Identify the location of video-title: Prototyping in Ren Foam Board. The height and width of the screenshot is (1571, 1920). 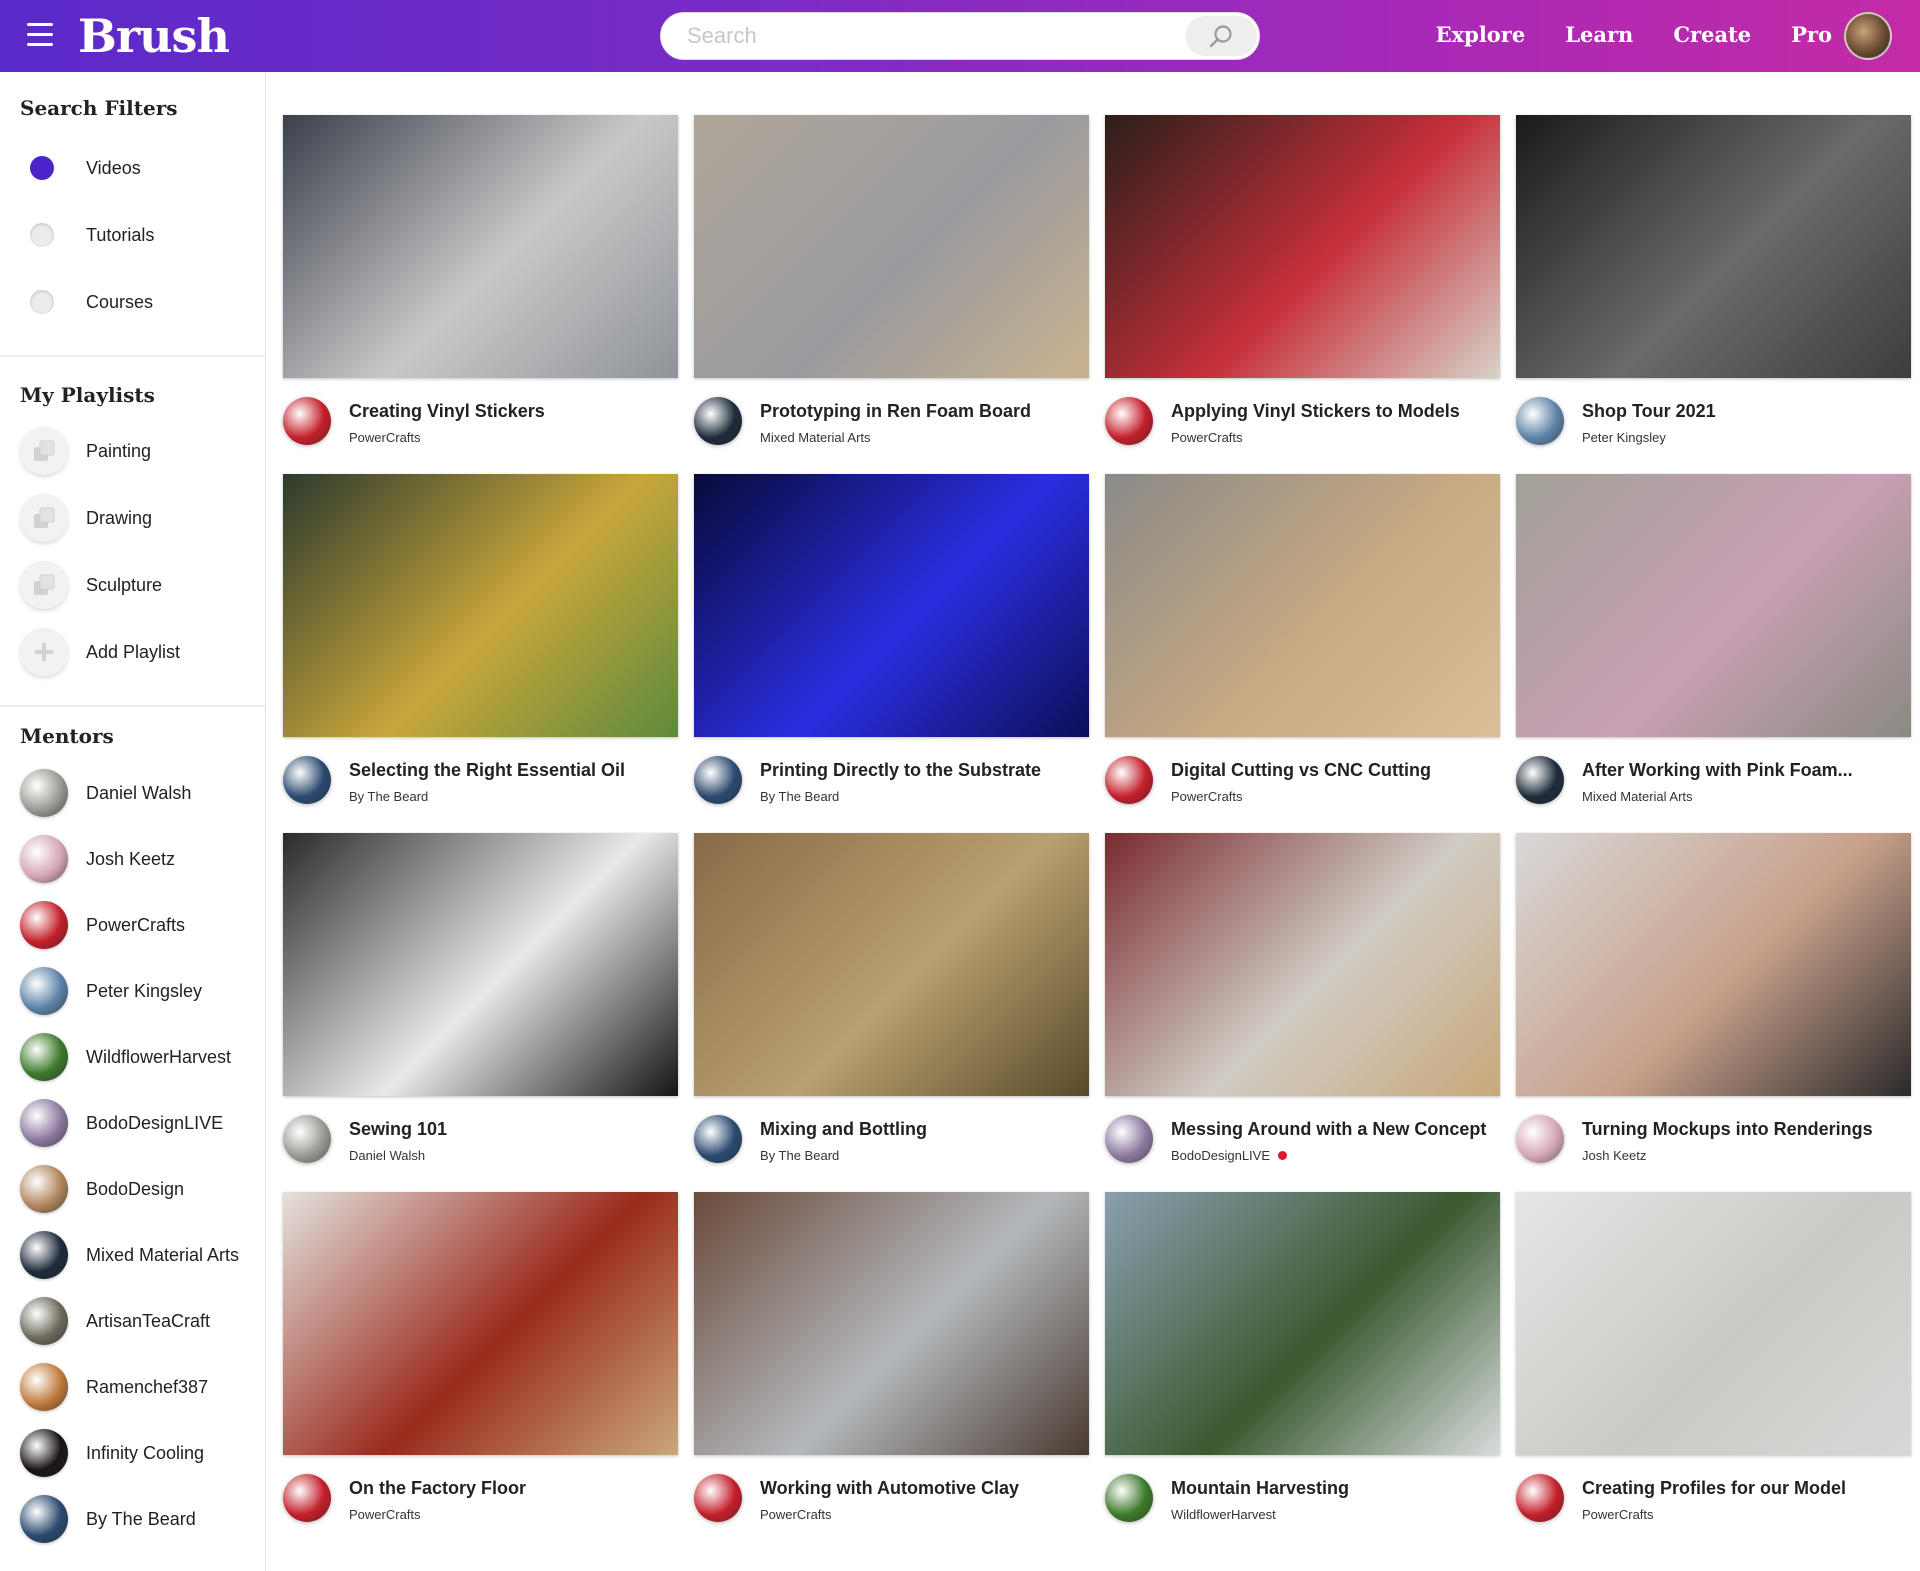
(895, 411).